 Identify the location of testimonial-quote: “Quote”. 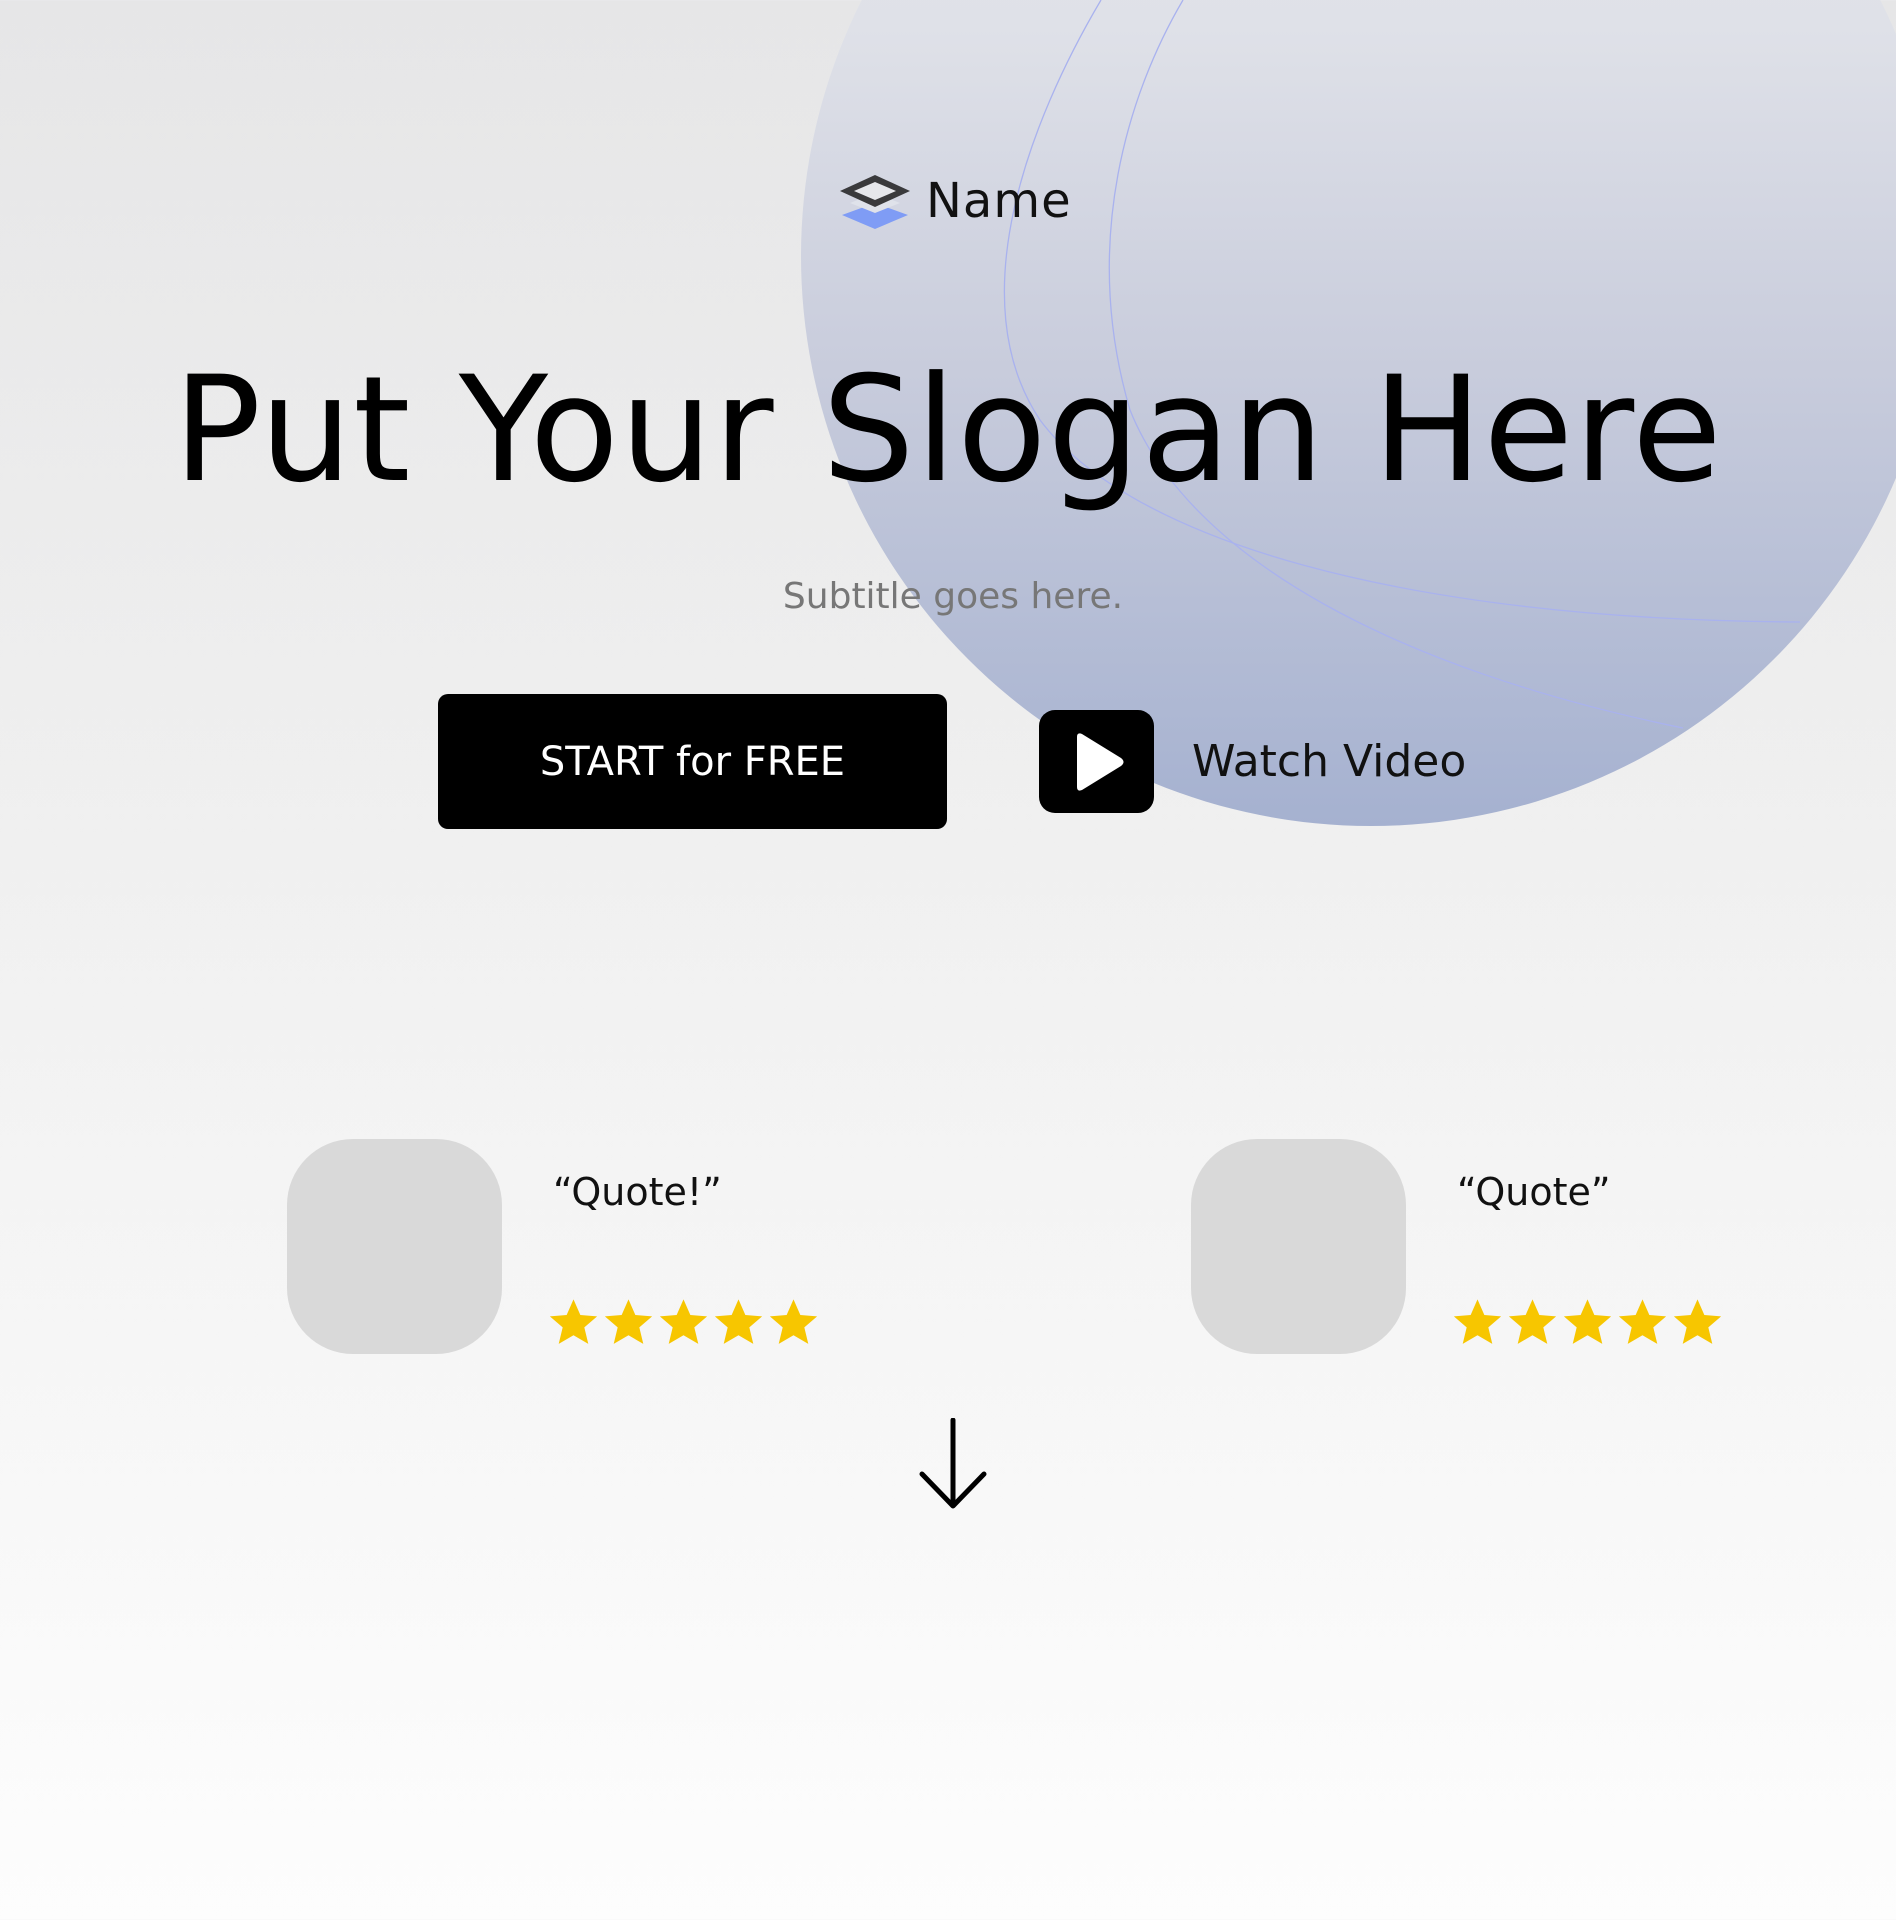
(1534, 1192).